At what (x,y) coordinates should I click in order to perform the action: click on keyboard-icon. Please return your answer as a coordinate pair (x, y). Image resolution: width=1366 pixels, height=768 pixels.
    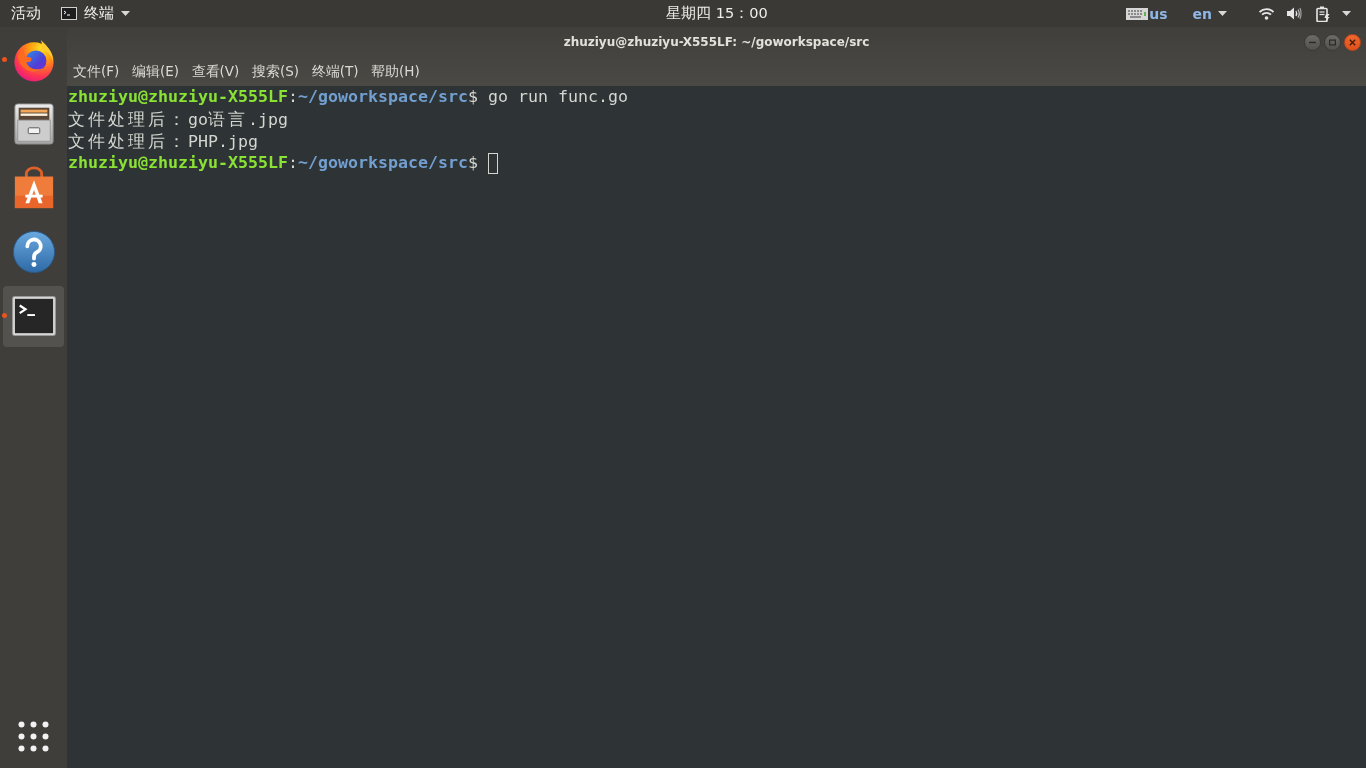
    Looking at the image, I should click on (1137, 13).